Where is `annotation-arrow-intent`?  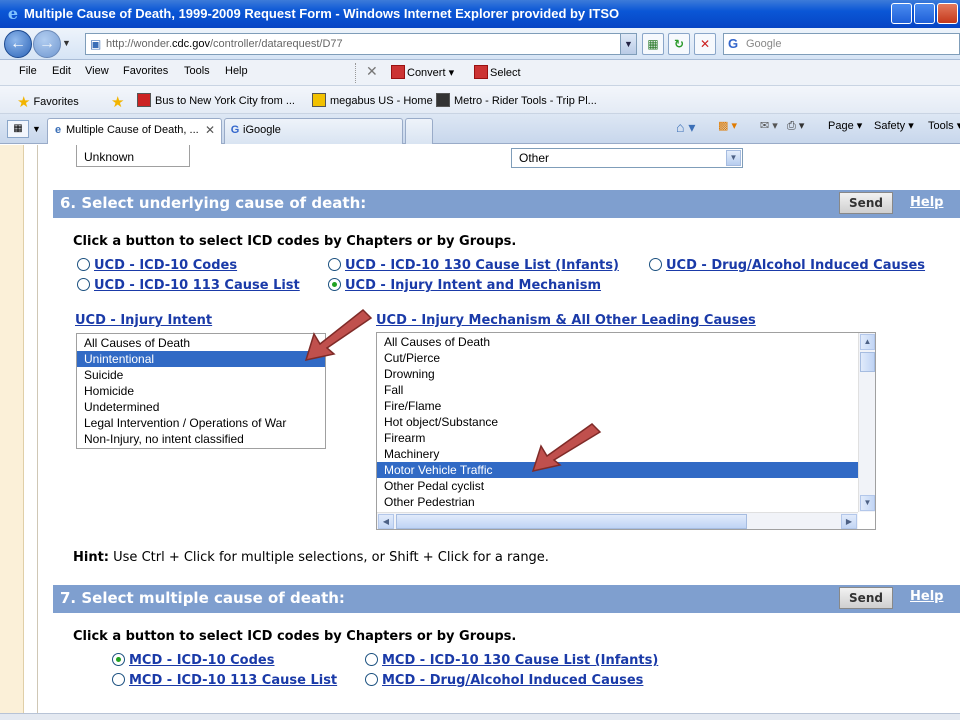
annotation-arrow-intent is located at coordinates (338, 335).